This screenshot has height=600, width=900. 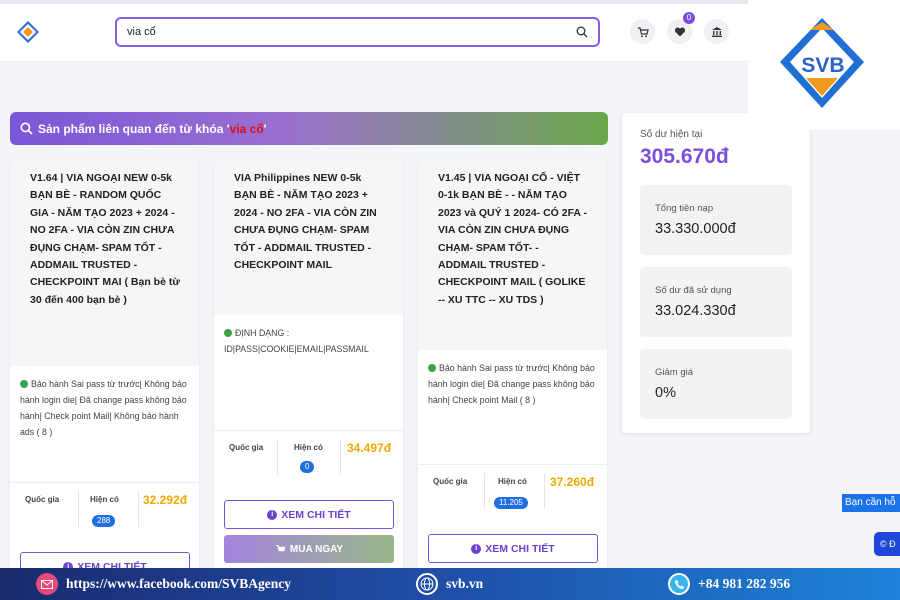 I want to click on stock-count: 11.205, so click(x=511, y=503).